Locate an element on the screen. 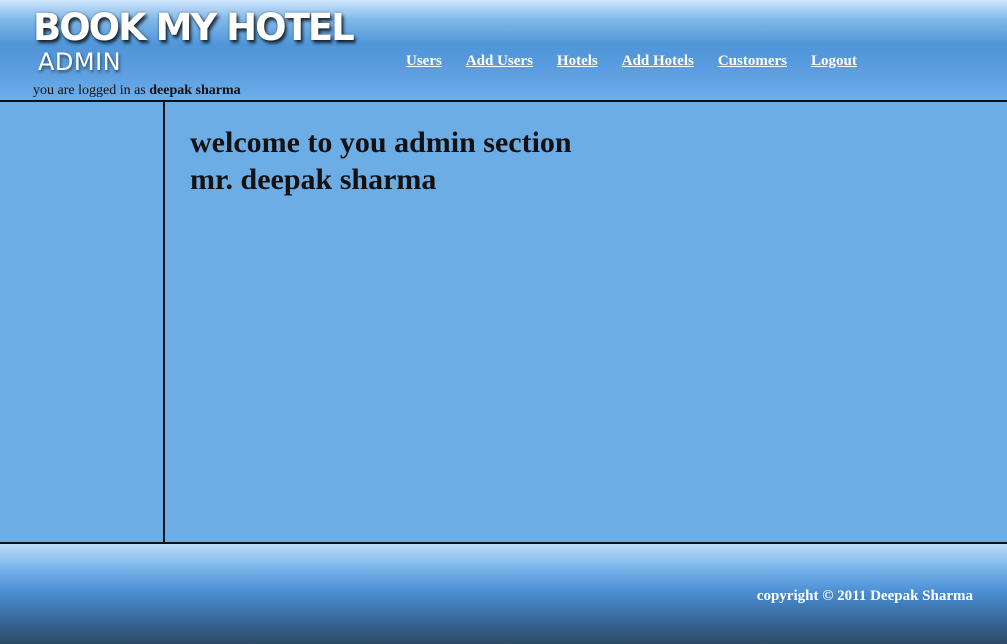 The image size is (1007, 644). logged-in-status: you are logged in as deepak sharma is located at coordinates (137, 91).